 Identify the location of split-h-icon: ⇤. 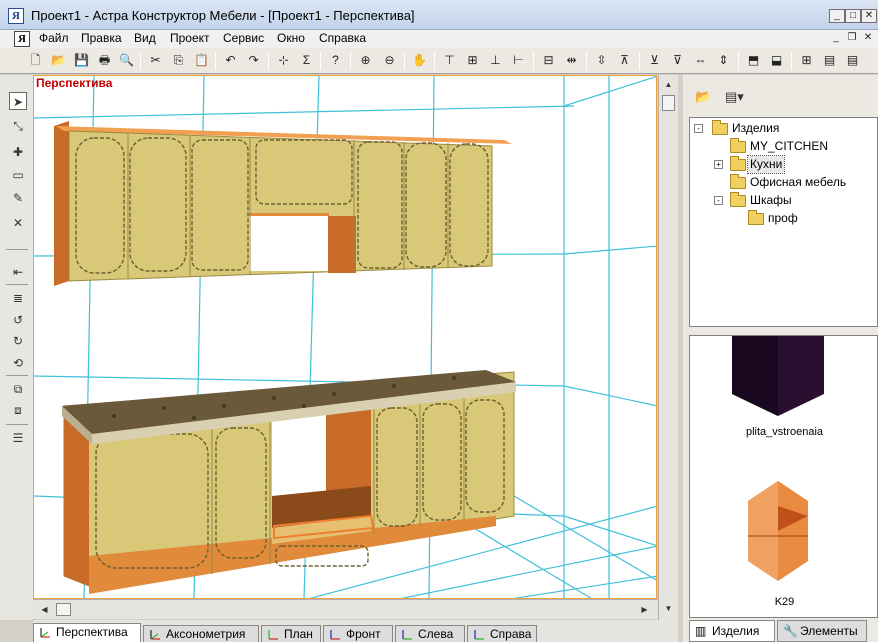
(18, 272).